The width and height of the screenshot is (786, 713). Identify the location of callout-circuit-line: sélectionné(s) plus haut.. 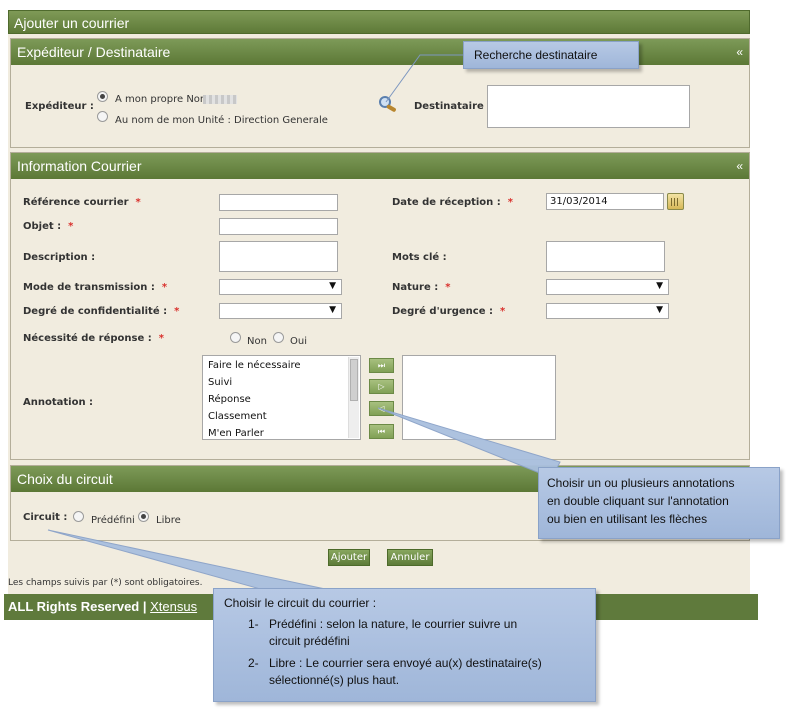
(334, 680).